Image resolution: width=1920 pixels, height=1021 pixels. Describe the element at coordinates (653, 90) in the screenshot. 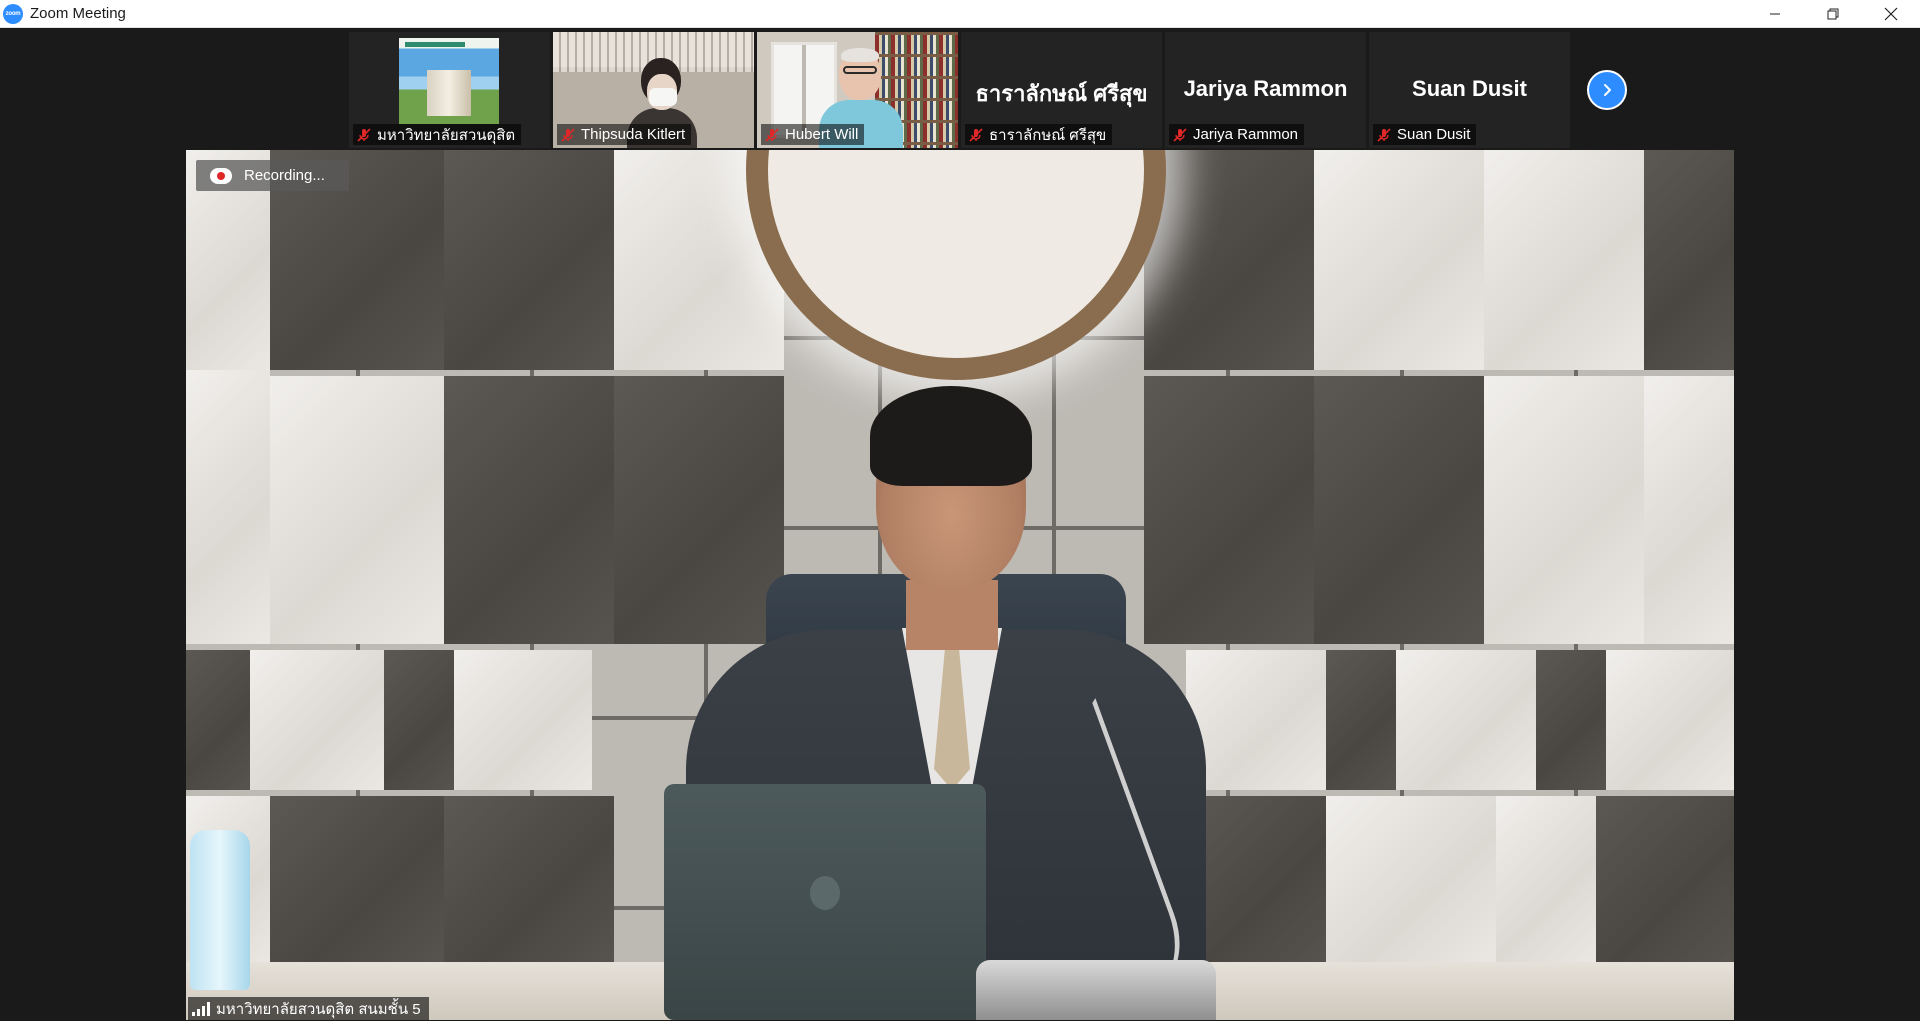

I see `participant-tile-thipsuda-kitlert: Thipsuda Kitlert` at that location.